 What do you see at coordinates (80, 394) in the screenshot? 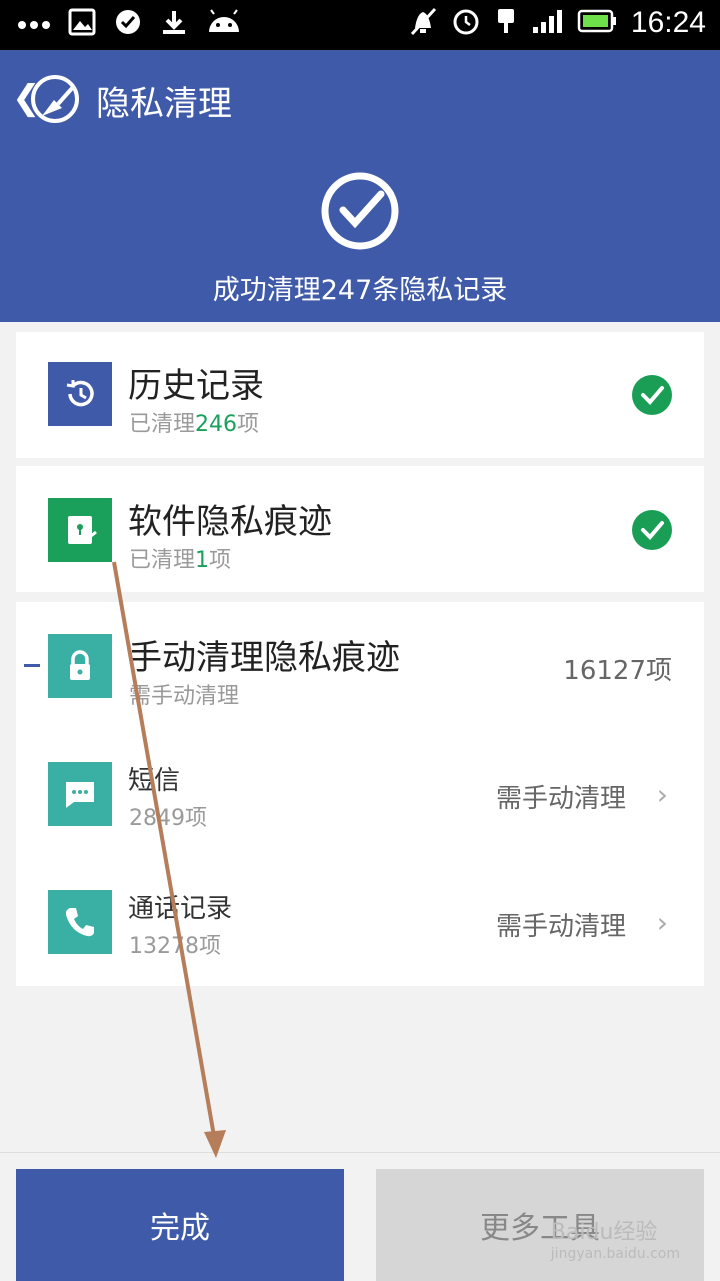
I see `history-icon` at bounding box center [80, 394].